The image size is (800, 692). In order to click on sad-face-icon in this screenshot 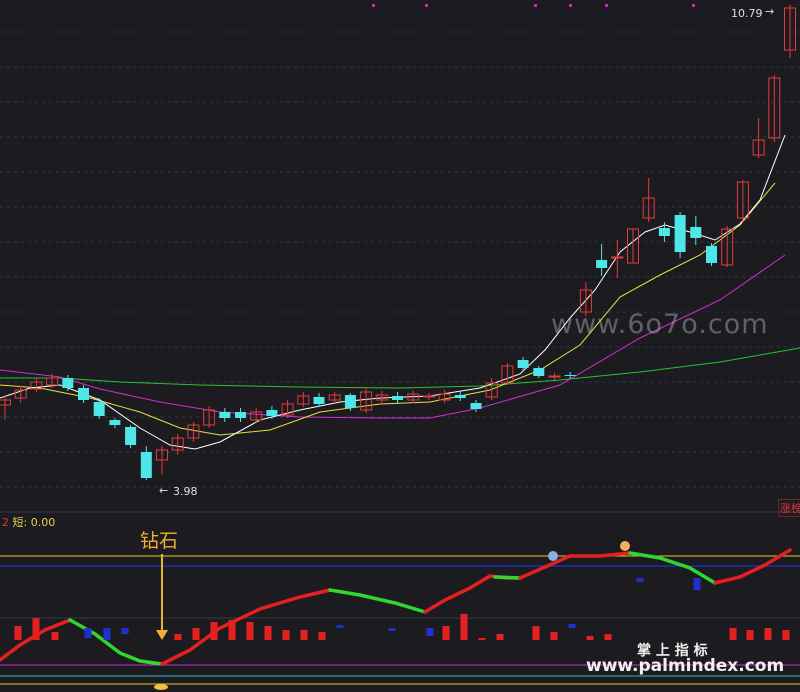, I will do `click(553, 556)`.